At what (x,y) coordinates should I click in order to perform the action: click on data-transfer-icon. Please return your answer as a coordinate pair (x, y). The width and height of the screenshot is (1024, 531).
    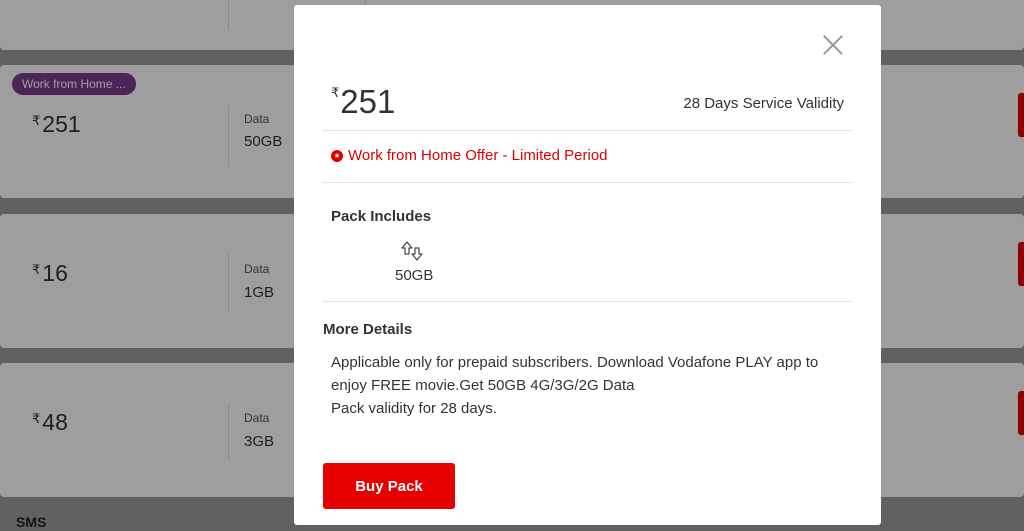
    Looking at the image, I should click on (412, 251).